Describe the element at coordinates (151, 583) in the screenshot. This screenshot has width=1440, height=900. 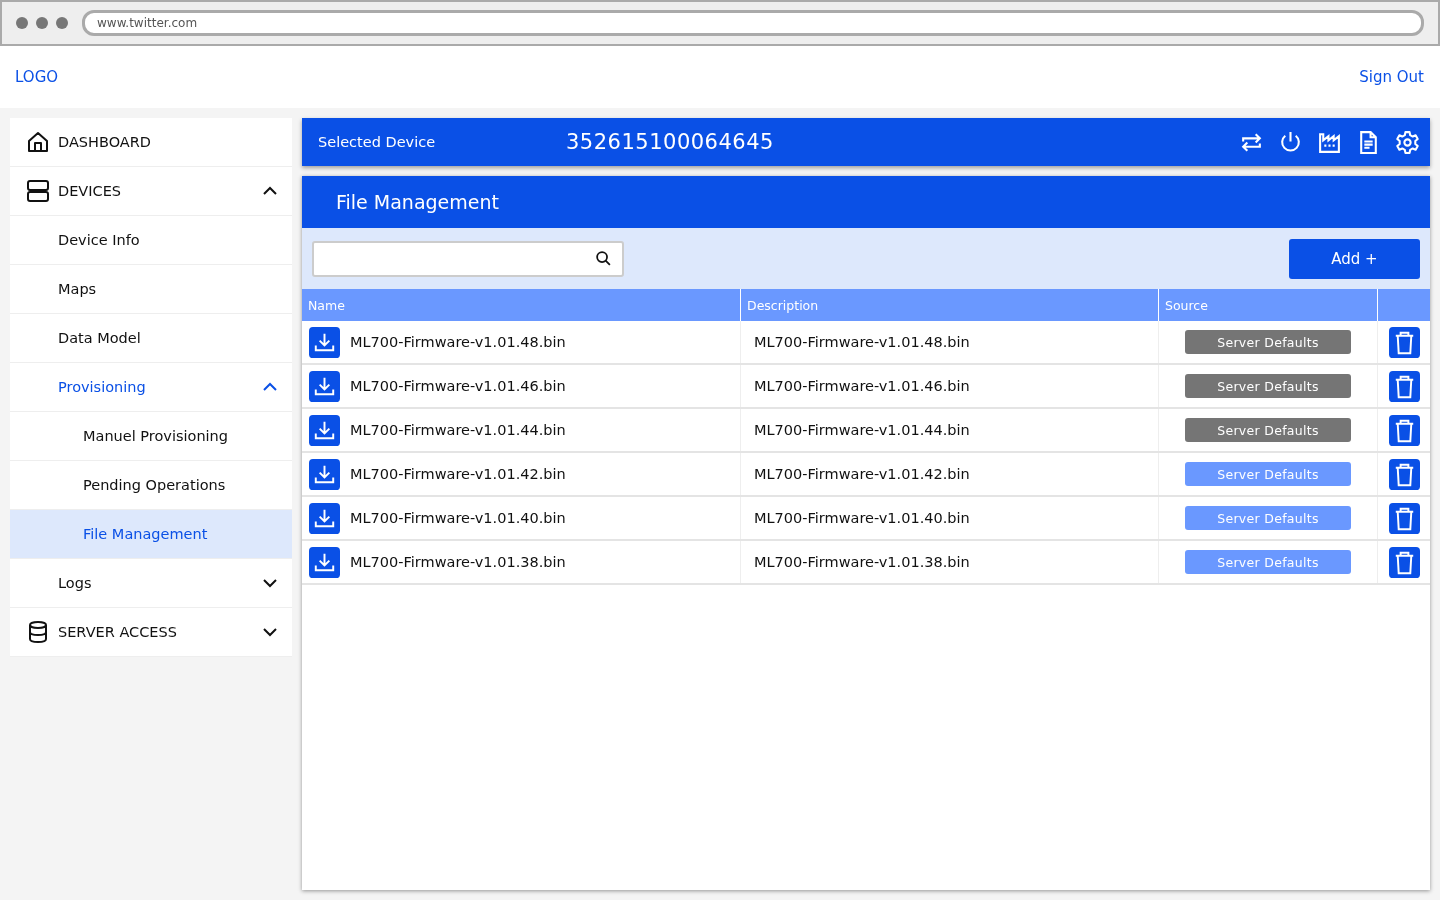
I see `sidebar-item: Logs` at that location.